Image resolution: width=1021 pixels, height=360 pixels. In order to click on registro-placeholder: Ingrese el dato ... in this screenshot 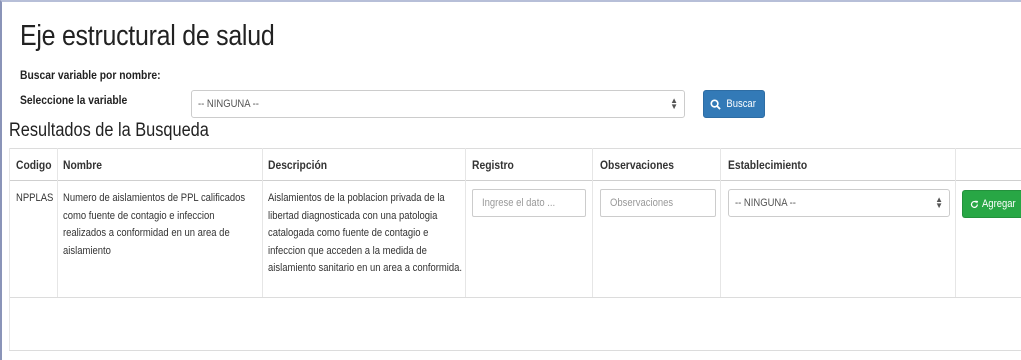, I will do `click(519, 203)`.